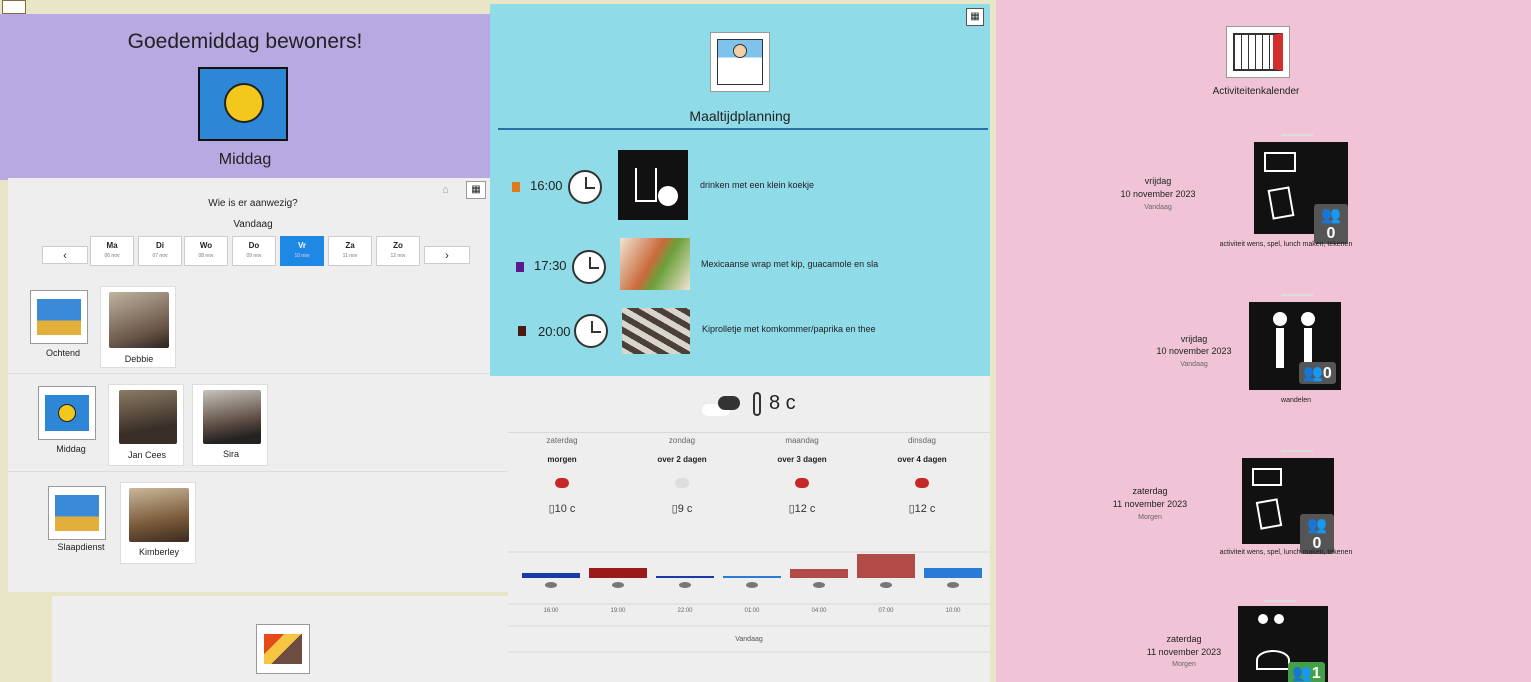  Describe the element at coordinates (253, 224) in the screenshot. I see `today-label: Vandaag` at that location.